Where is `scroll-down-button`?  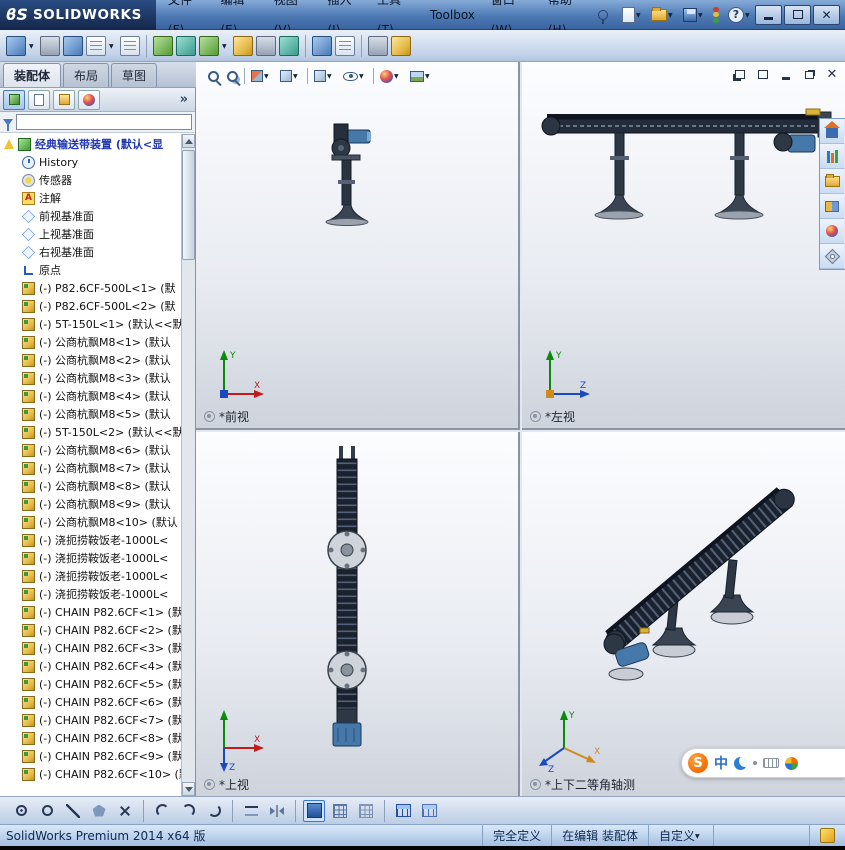
scroll-down-button is located at coordinates (188, 789).